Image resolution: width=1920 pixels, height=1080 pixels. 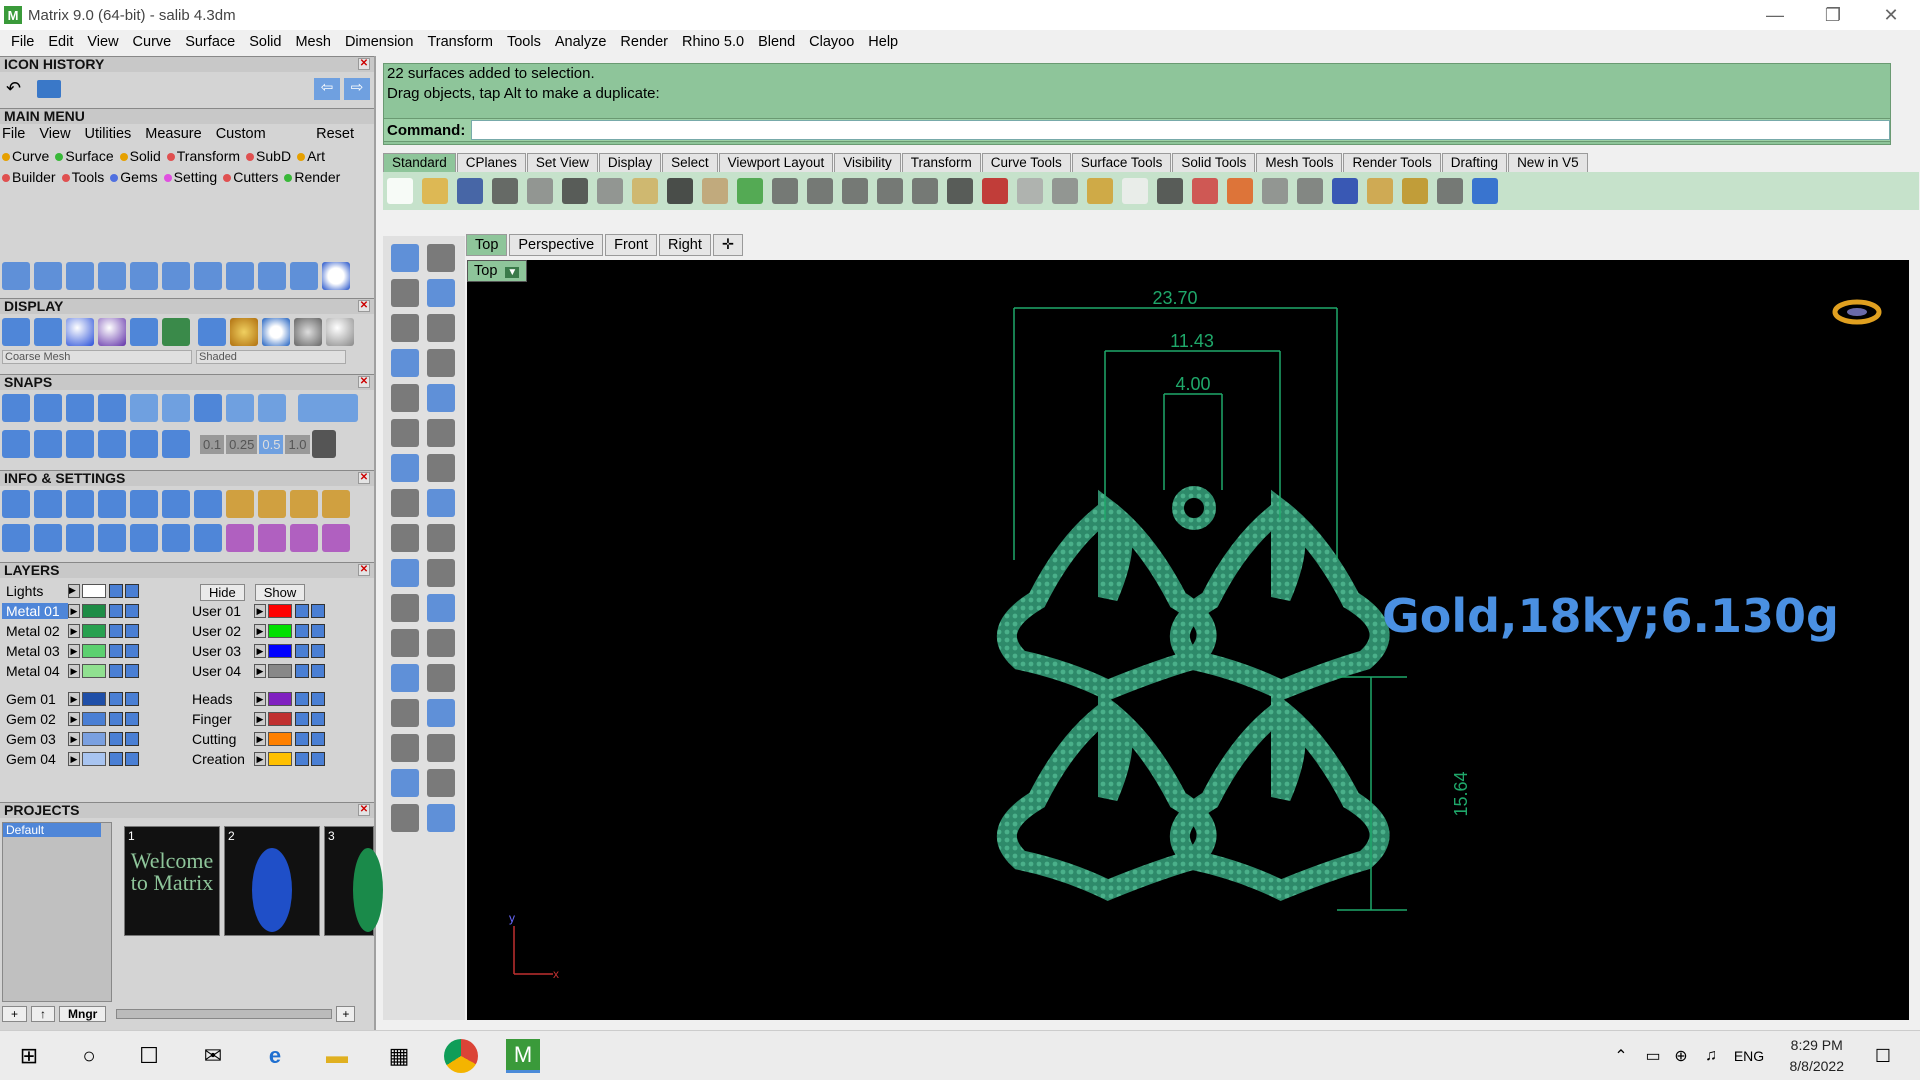 What do you see at coordinates (83, 177) in the screenshot?
I see `category-tools: Tools` at bounding box center [83, 177].